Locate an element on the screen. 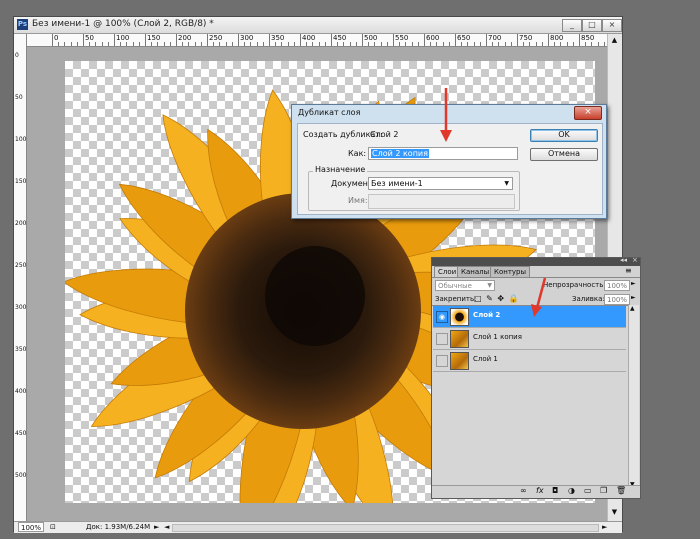 The width and height of the screenshot is (700, 539). ruler-label: 100 is located at coordinates (21, 139).